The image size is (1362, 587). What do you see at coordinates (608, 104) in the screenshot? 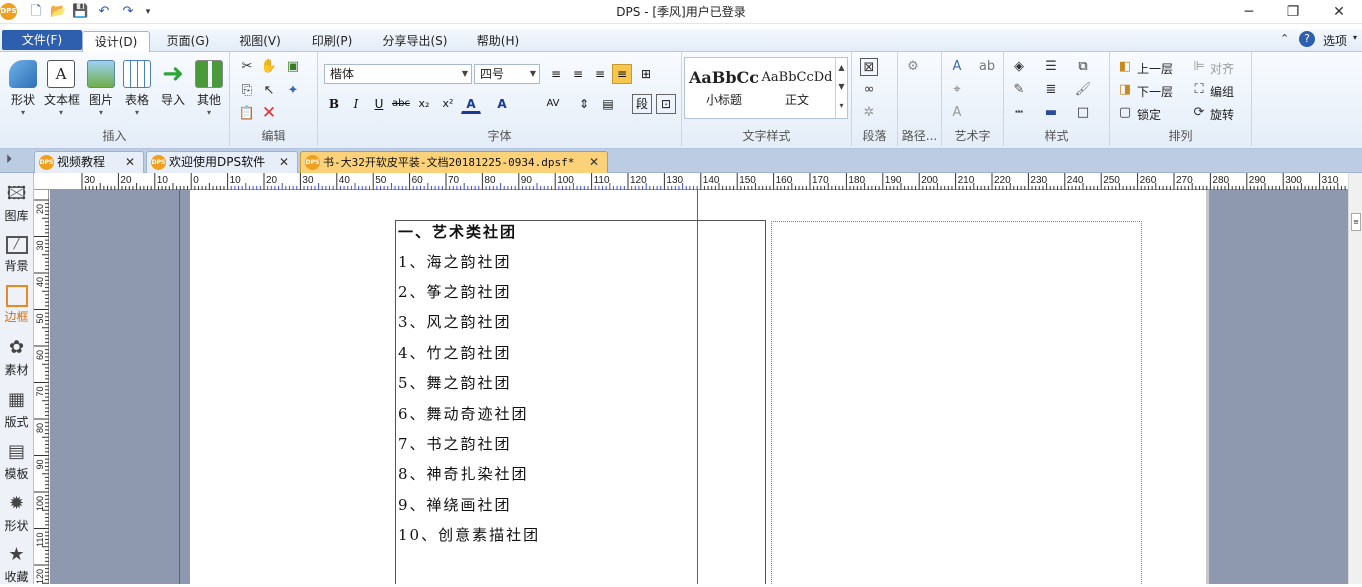
I see `columns-icon: ▤` at bounding box center [608, 104].